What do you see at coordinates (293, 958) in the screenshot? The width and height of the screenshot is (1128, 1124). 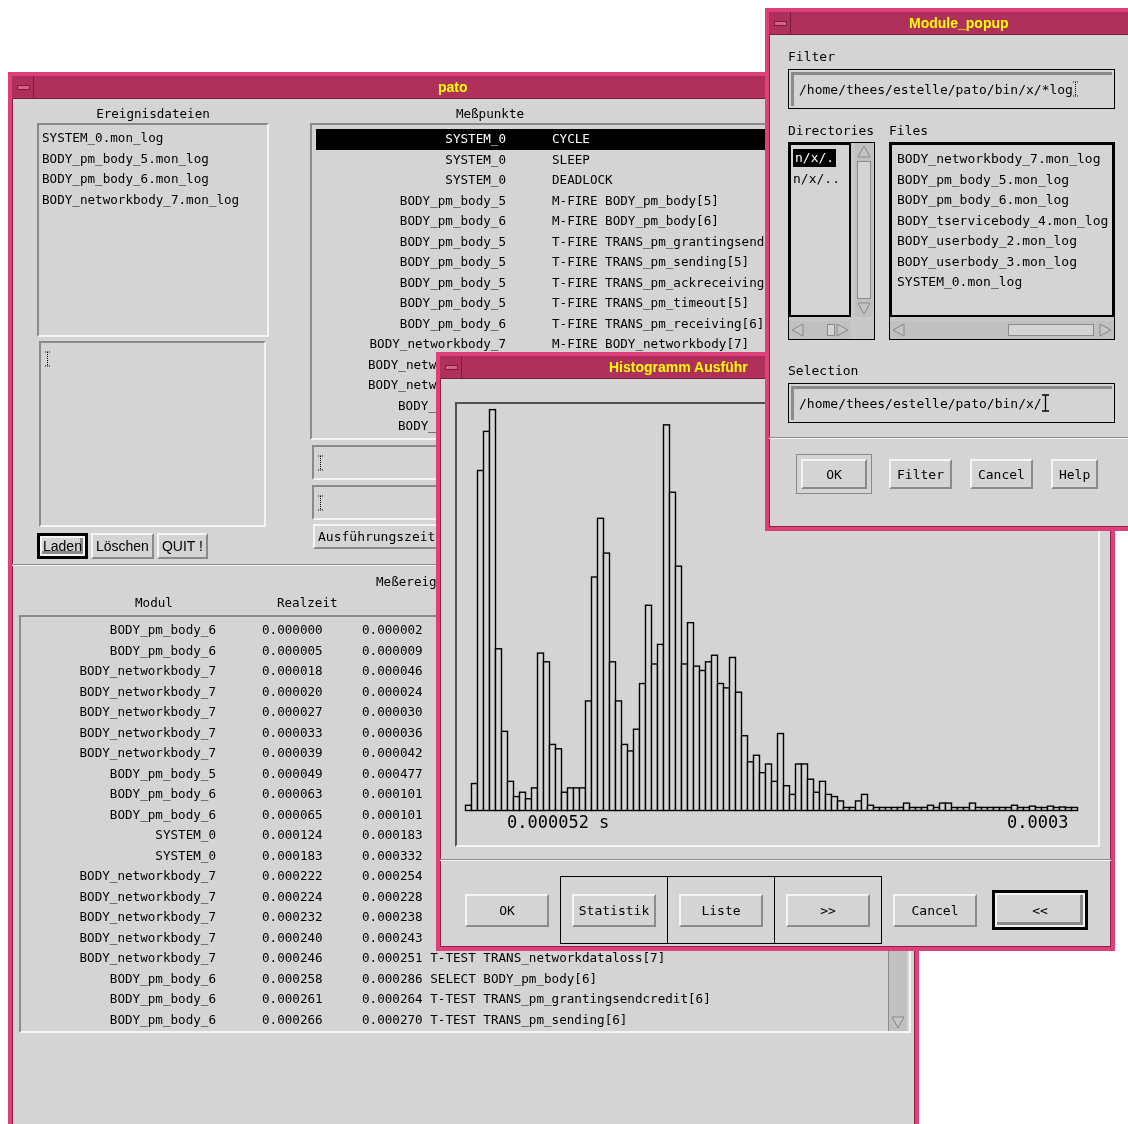 I see `table-cell-text: 0.000246` at bounding box center [293, 958].